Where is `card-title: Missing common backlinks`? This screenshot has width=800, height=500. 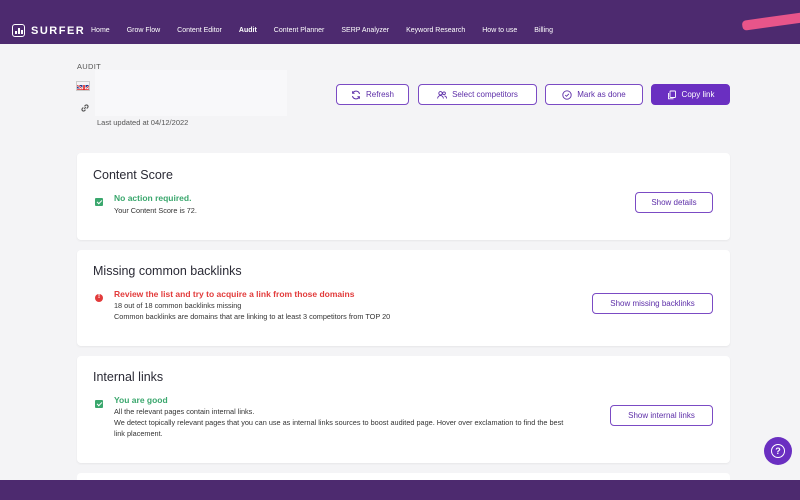
card-title: Missing common backlinks is located at coordinates (167, 271).